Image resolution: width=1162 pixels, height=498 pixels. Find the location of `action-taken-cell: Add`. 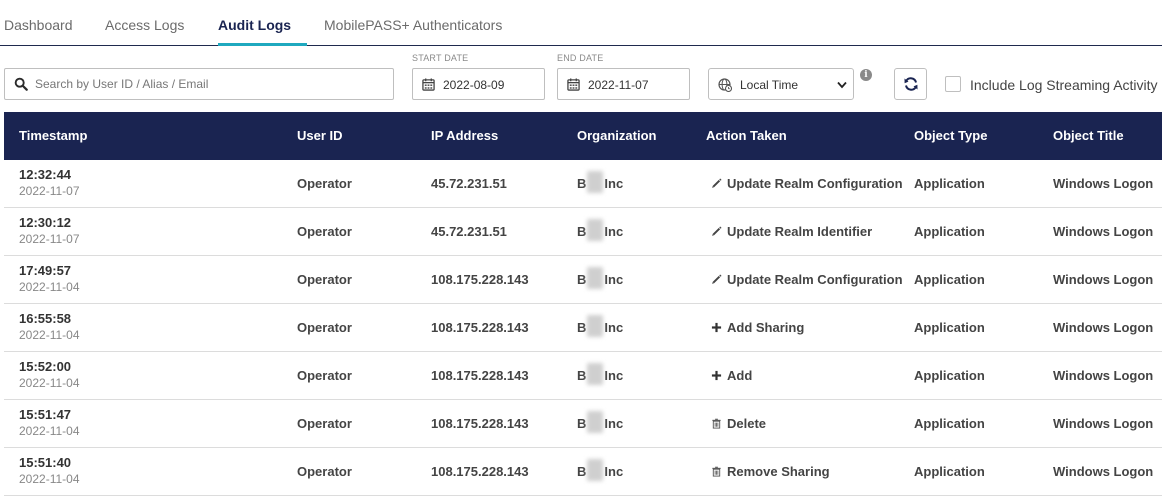

action-taken-cell: Add is located at coordinates (731, 375).